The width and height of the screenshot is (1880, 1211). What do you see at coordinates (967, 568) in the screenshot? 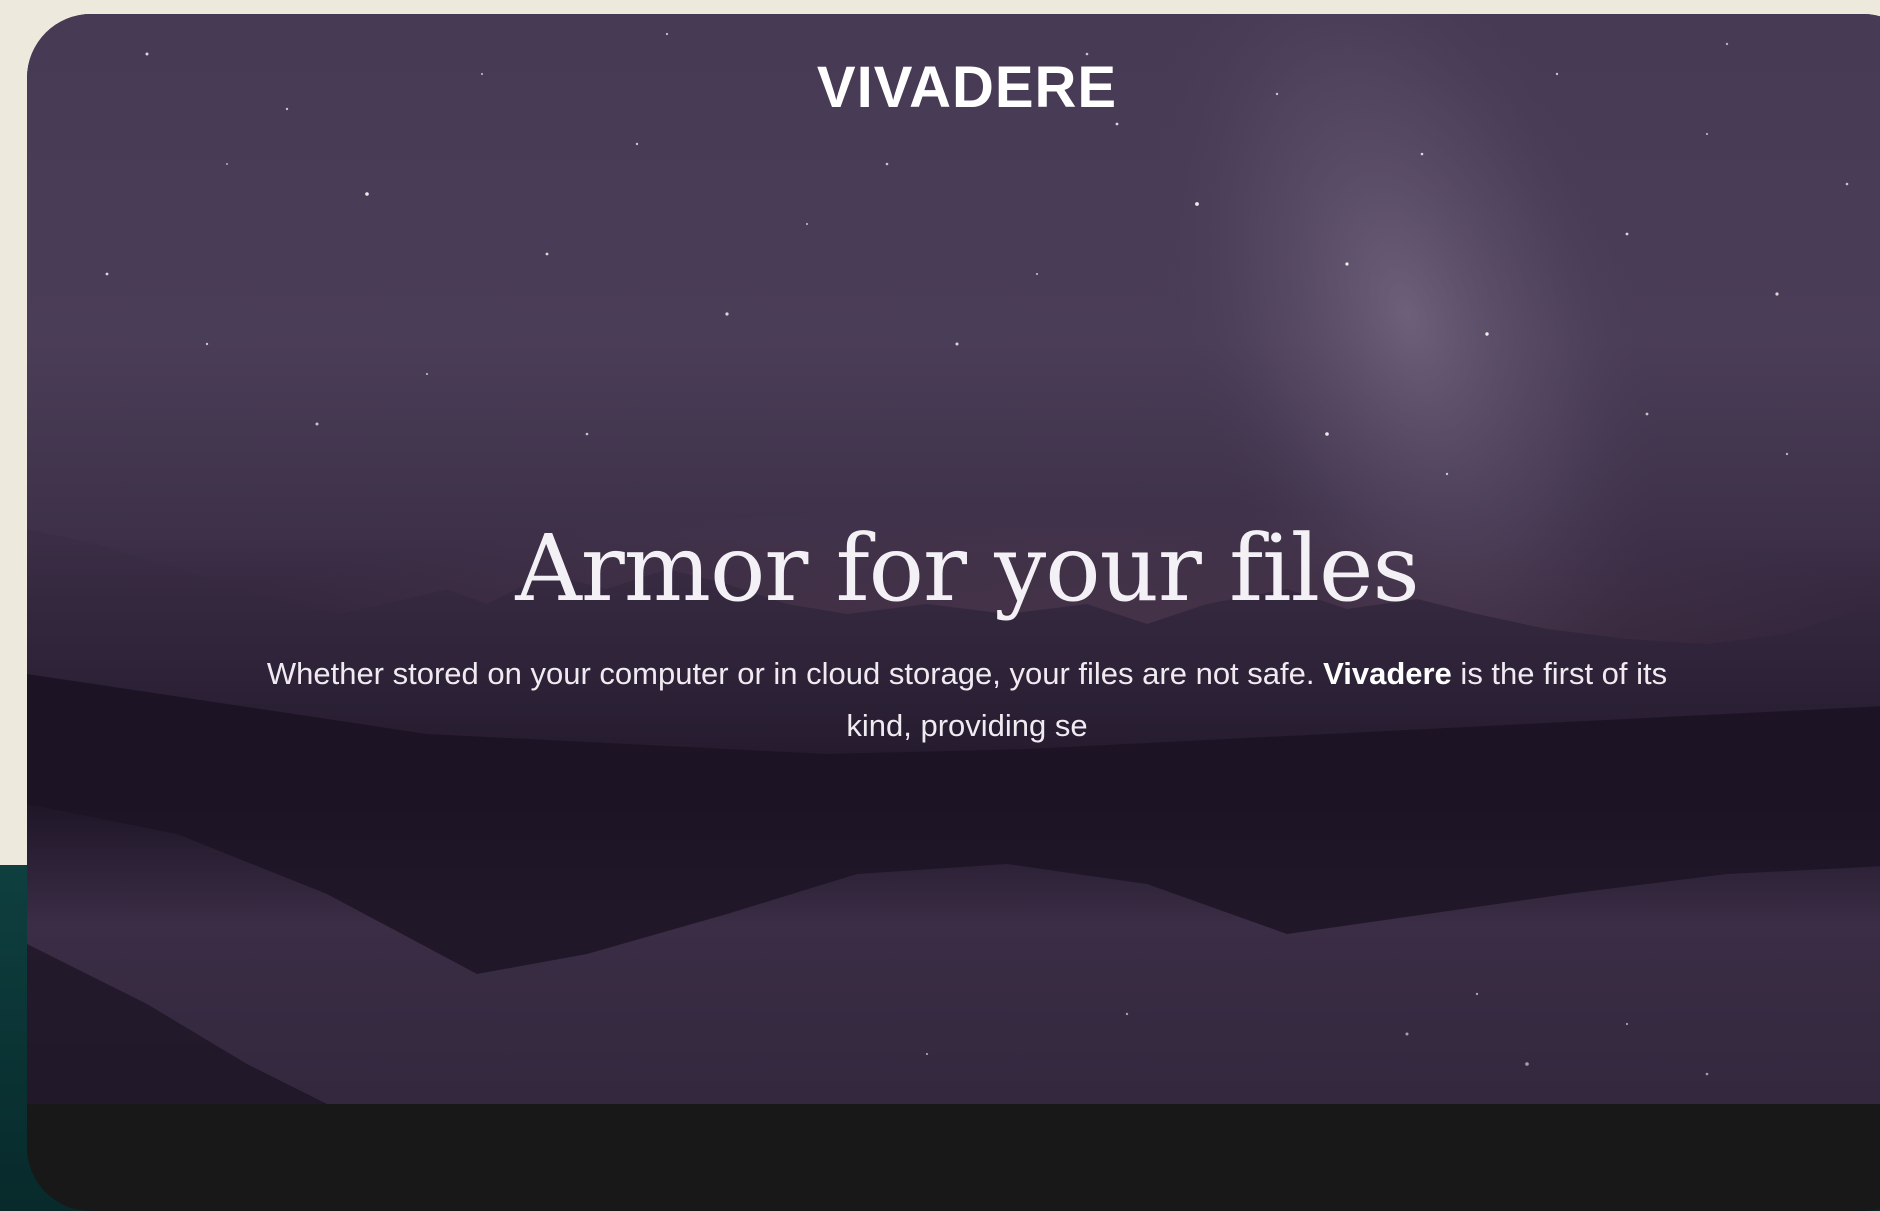
I see `hero-headline: Armor for your files` at bounding box center [967, 568].